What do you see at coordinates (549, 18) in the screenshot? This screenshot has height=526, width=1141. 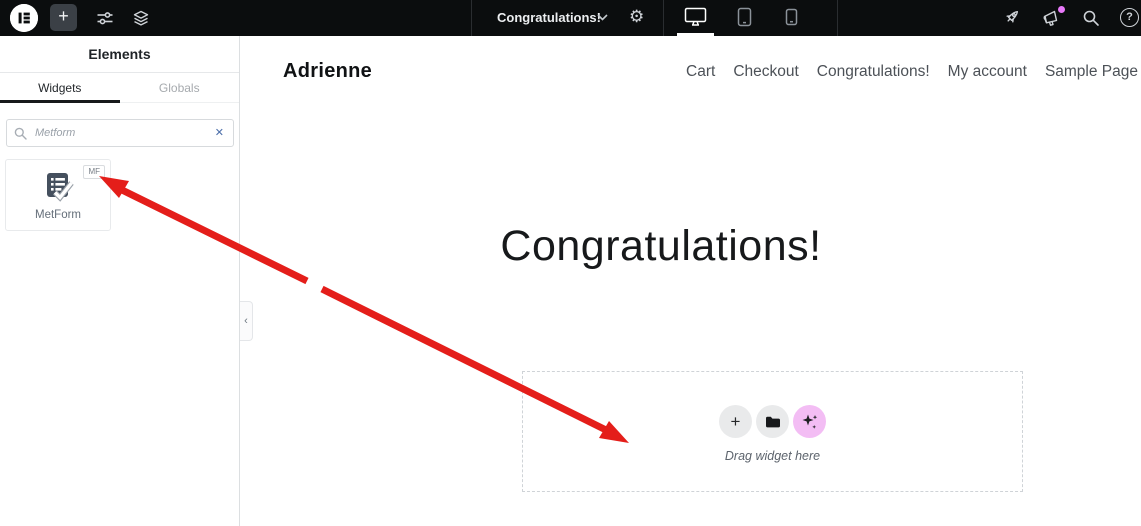 I see `document-name-dropdown: Congratulations!` at bounding box center [549, 18].